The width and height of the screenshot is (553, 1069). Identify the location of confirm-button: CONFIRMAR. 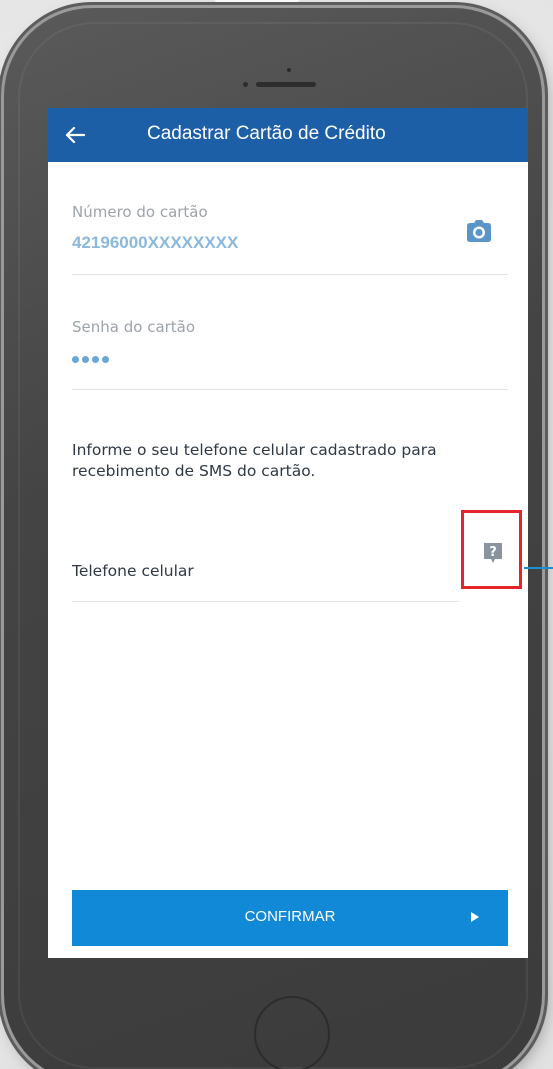
(290, 918).